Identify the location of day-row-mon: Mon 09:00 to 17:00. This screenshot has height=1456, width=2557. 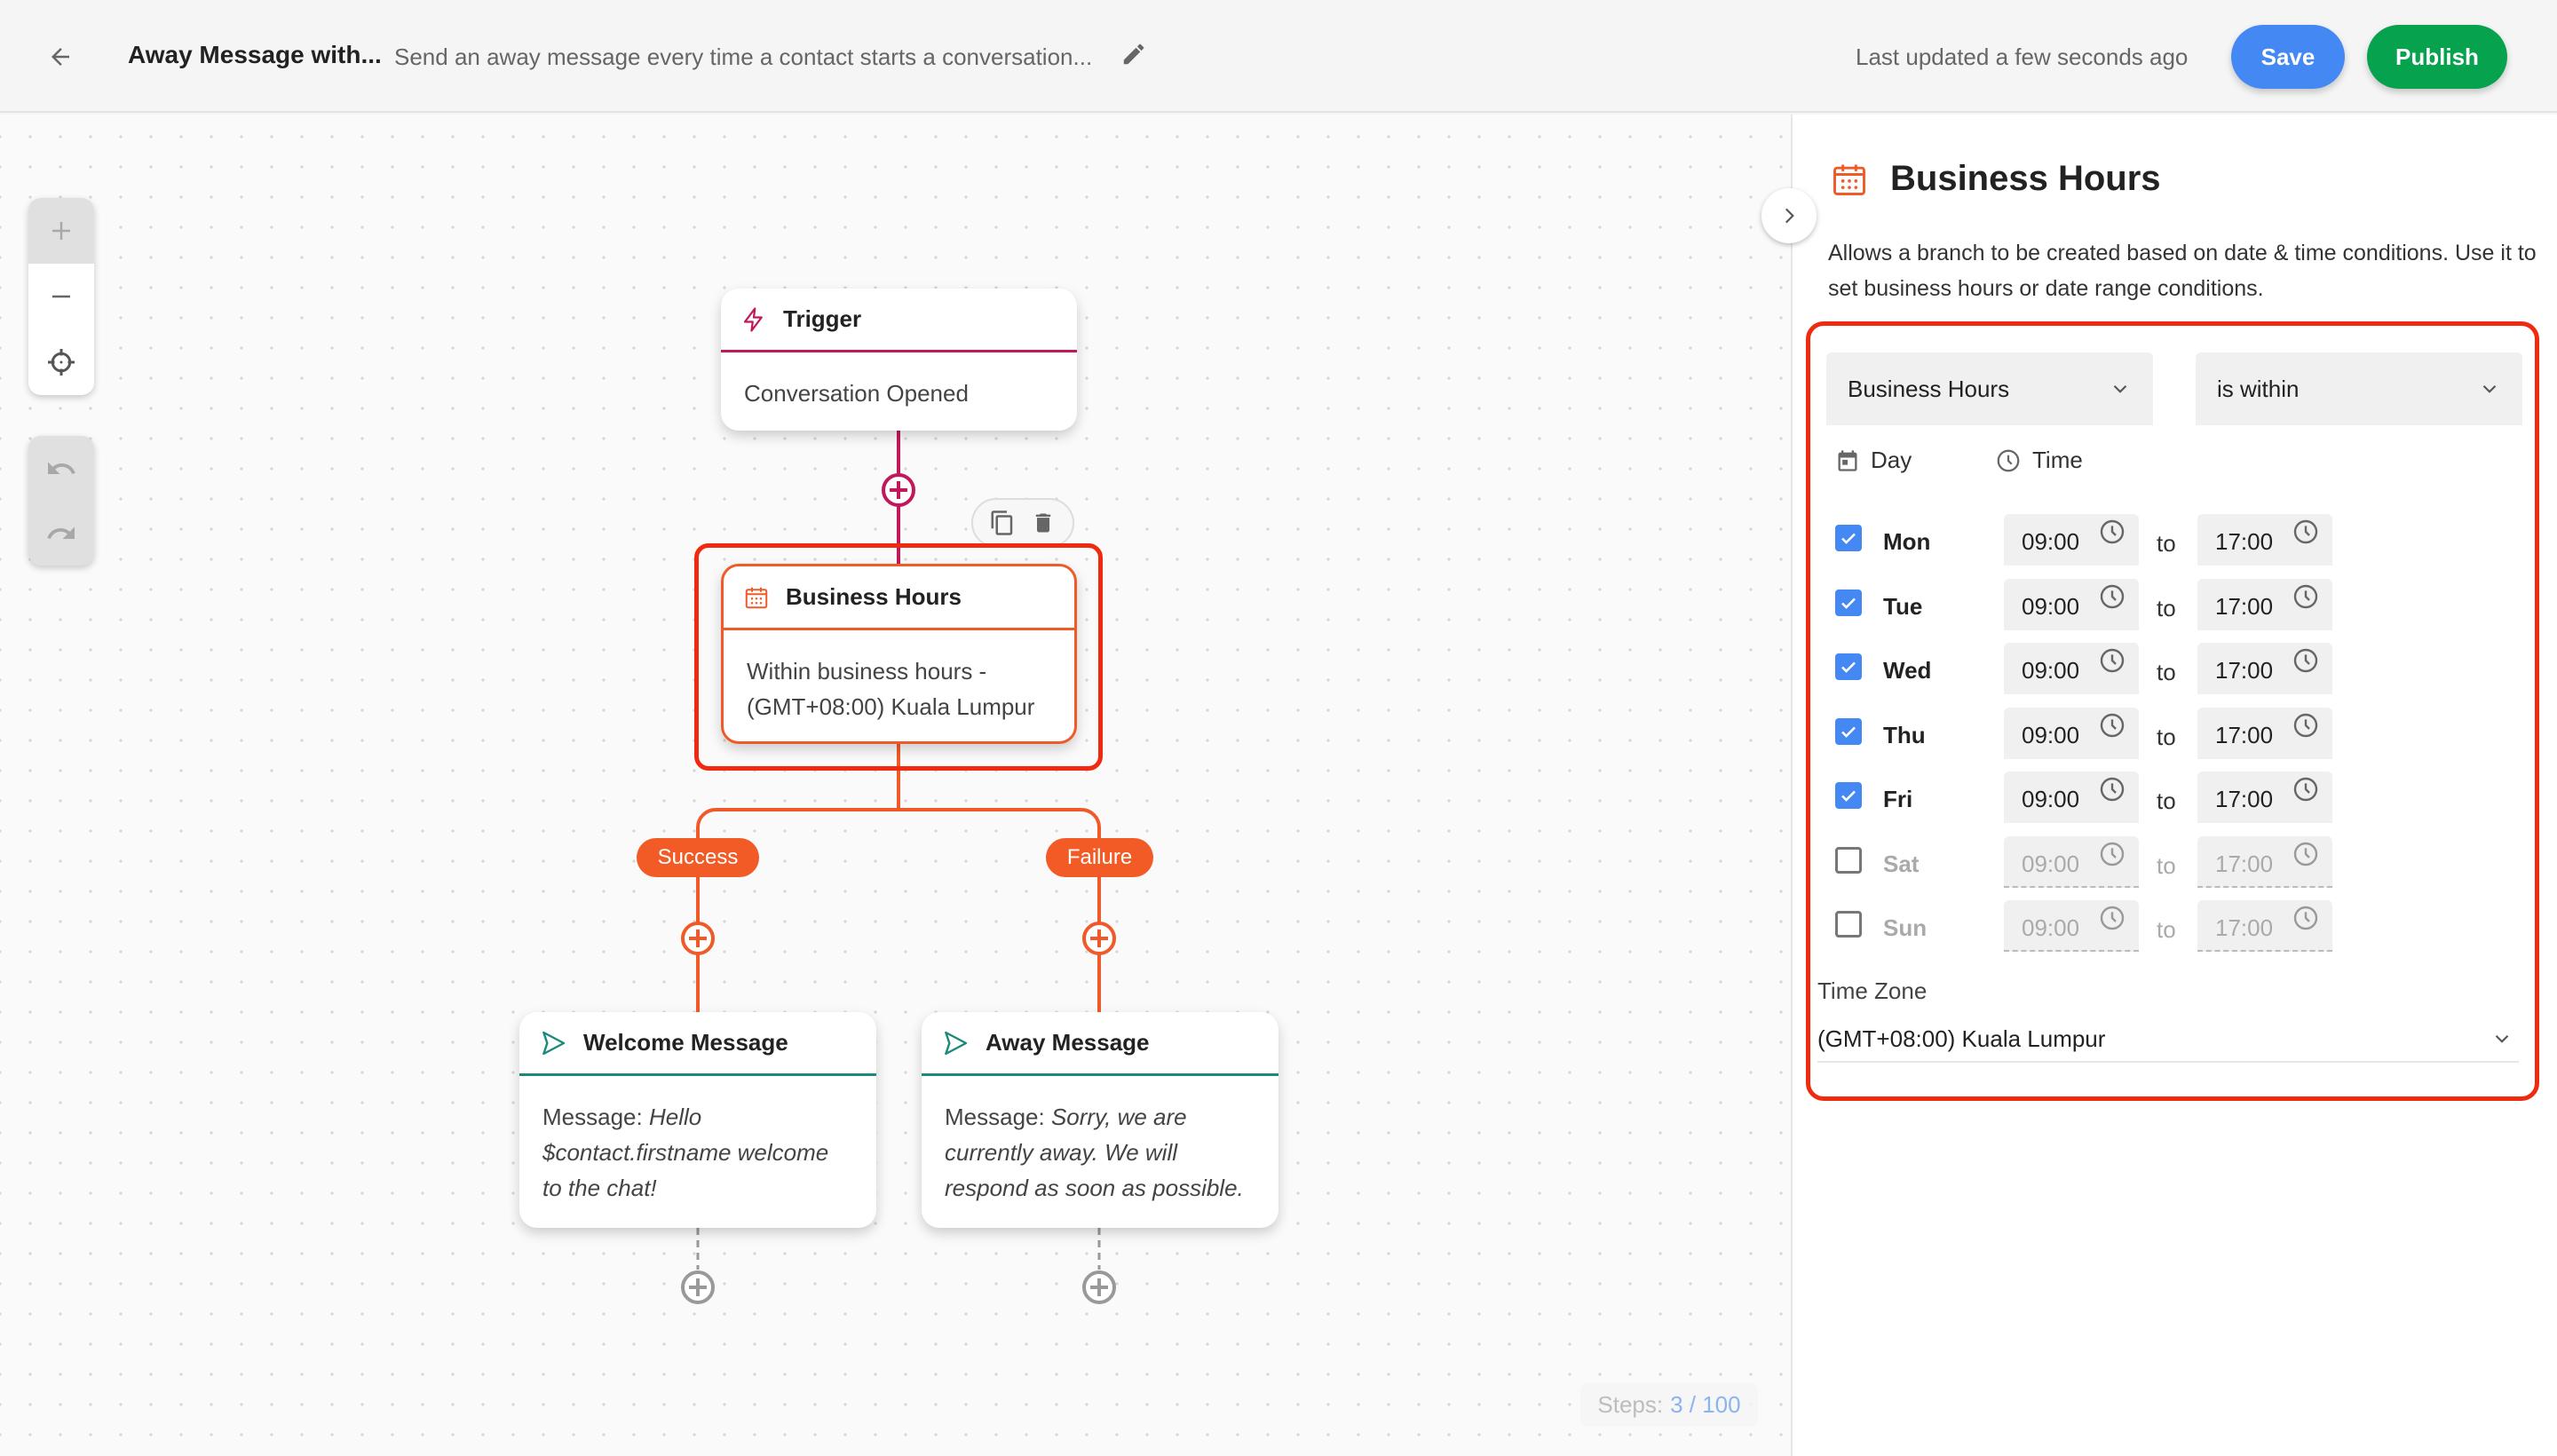
(2165, 540).